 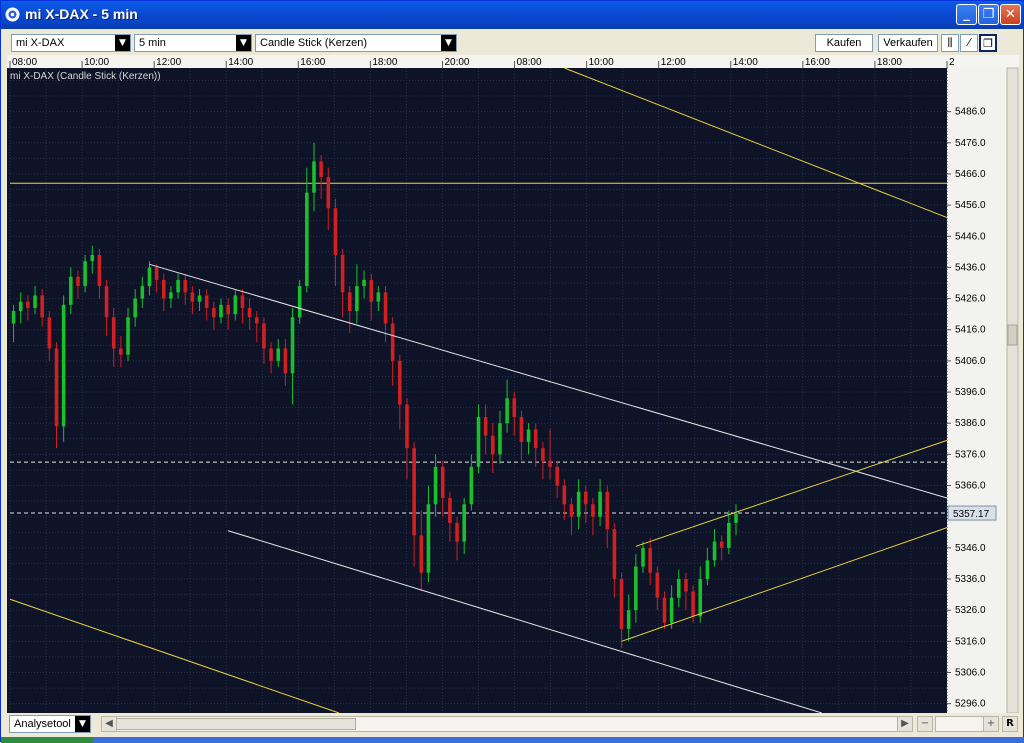 I want to click on price-tick-label: 5416.0, so click(x=970, y=330).